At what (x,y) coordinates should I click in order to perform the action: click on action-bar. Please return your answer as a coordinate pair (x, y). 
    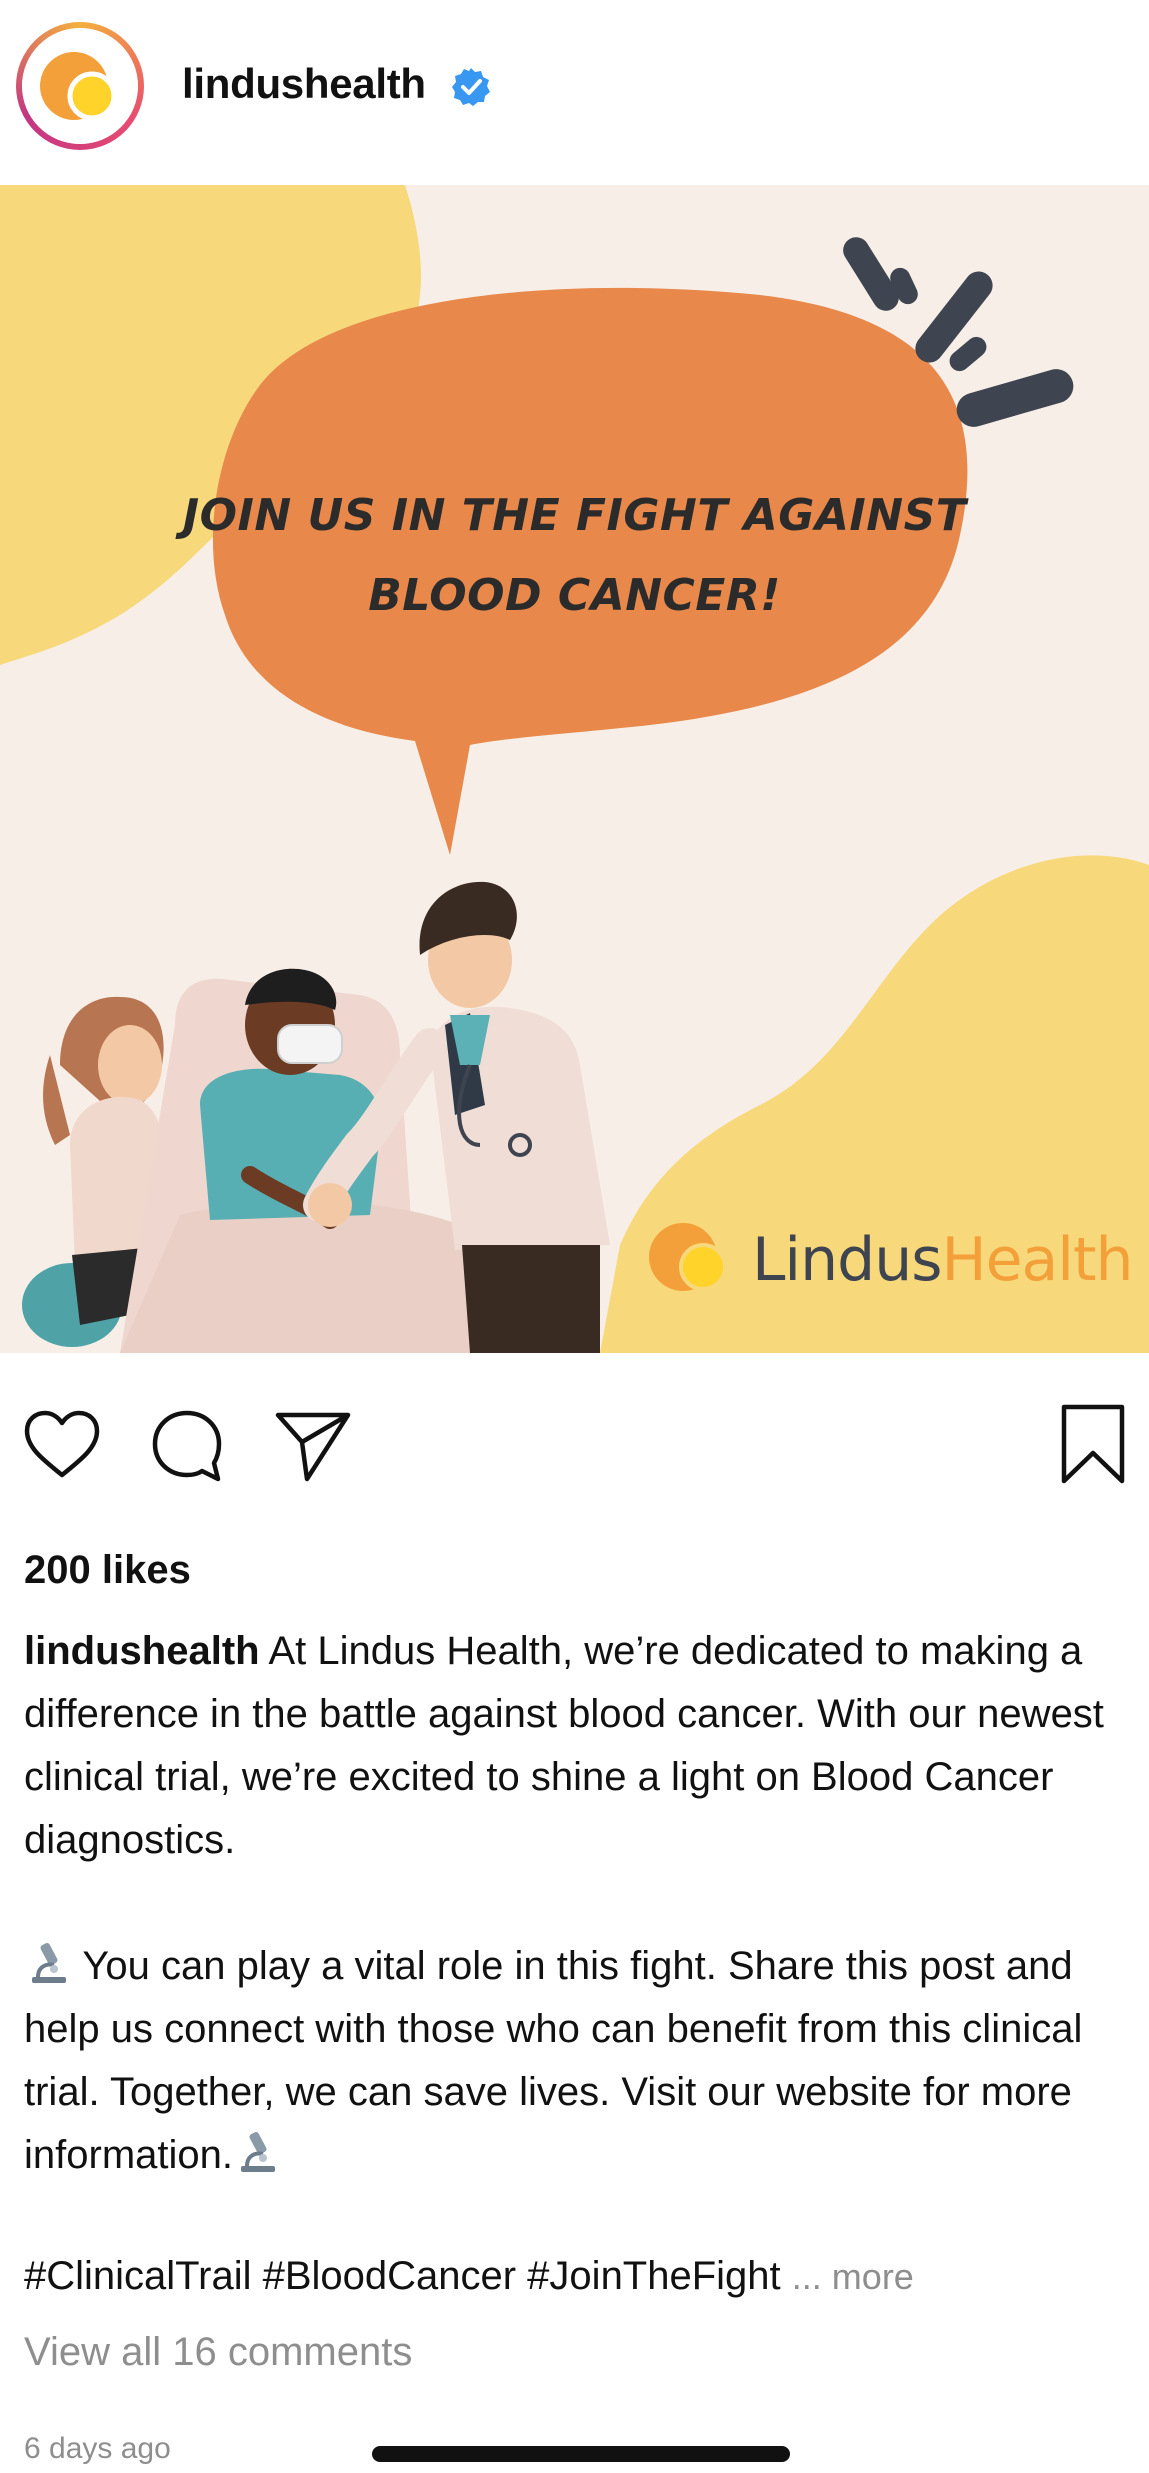
    Looking at the image, I should click on (574, 1433).